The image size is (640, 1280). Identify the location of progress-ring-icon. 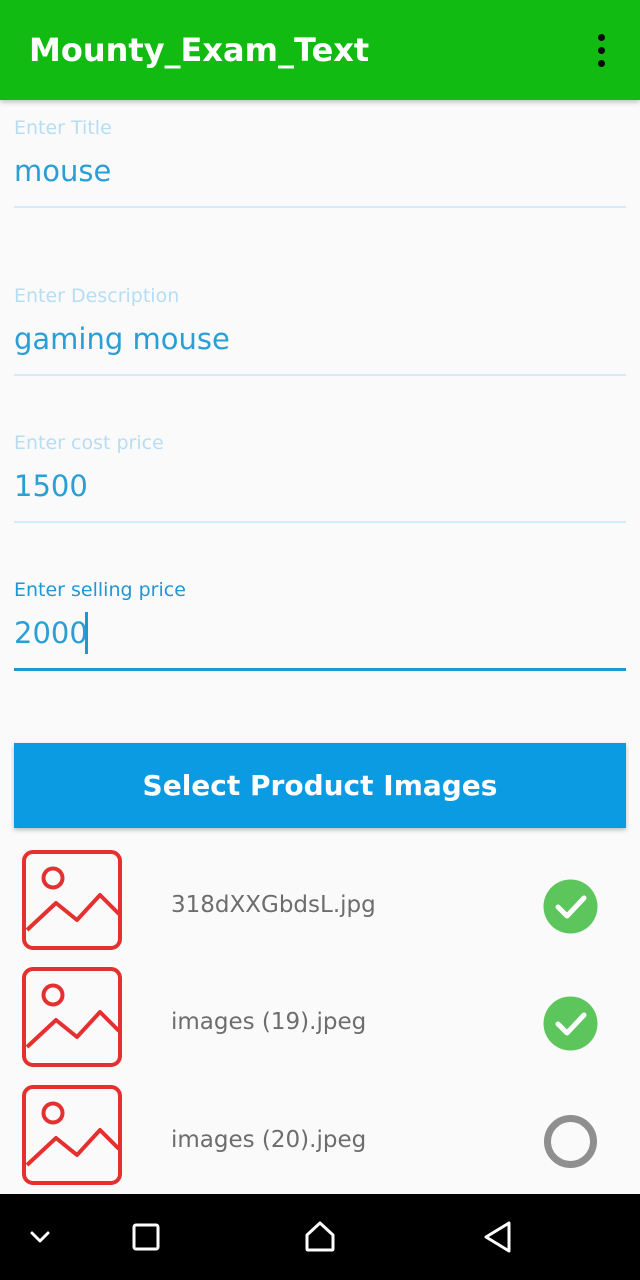
(570, 1141).